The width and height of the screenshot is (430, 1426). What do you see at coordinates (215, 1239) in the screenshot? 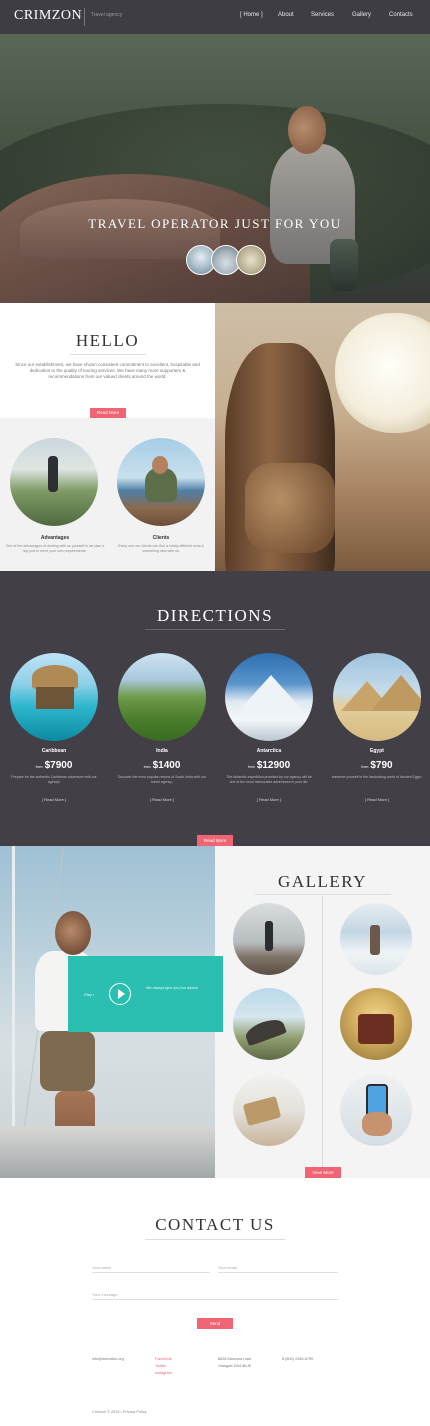
I see `contact-divider` at bounding box center [215, 1239].